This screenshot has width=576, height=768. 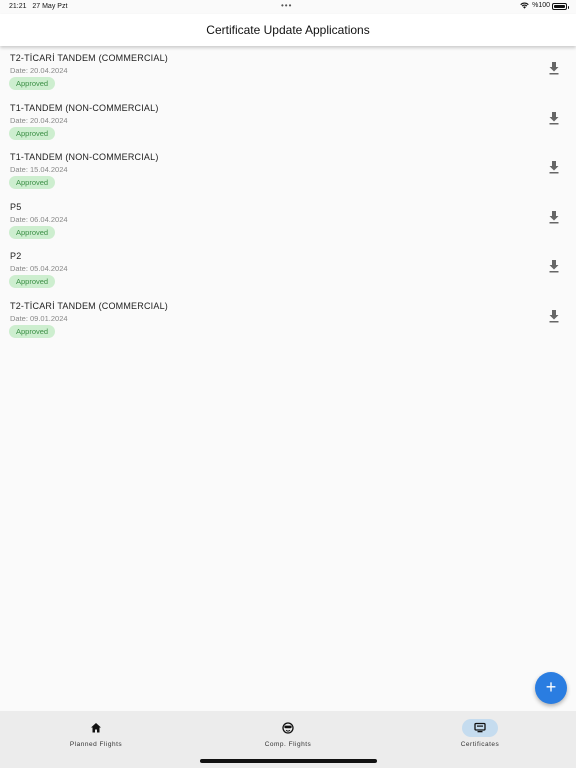 What do you see at coordinates (288, 761) in the screenshot?
I see `home-indicator` at bounding box center [288, 761].